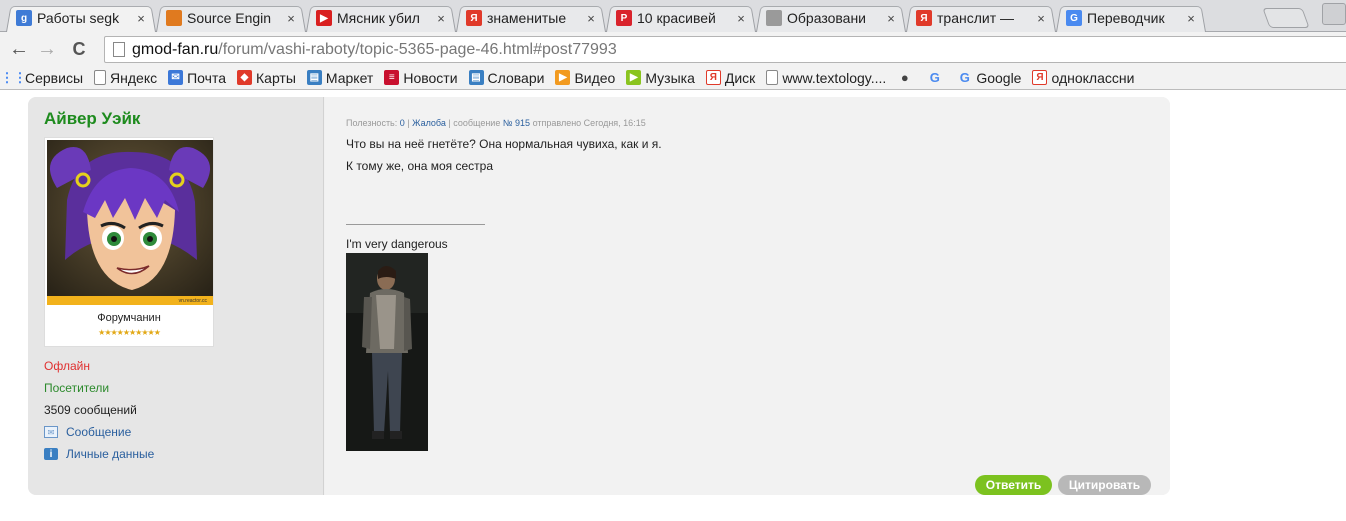  What do you see at coordinates (421, 78) in the screenshot?
I see `bookmark-item: ≡ Новости` at bounding box center [421, 78].